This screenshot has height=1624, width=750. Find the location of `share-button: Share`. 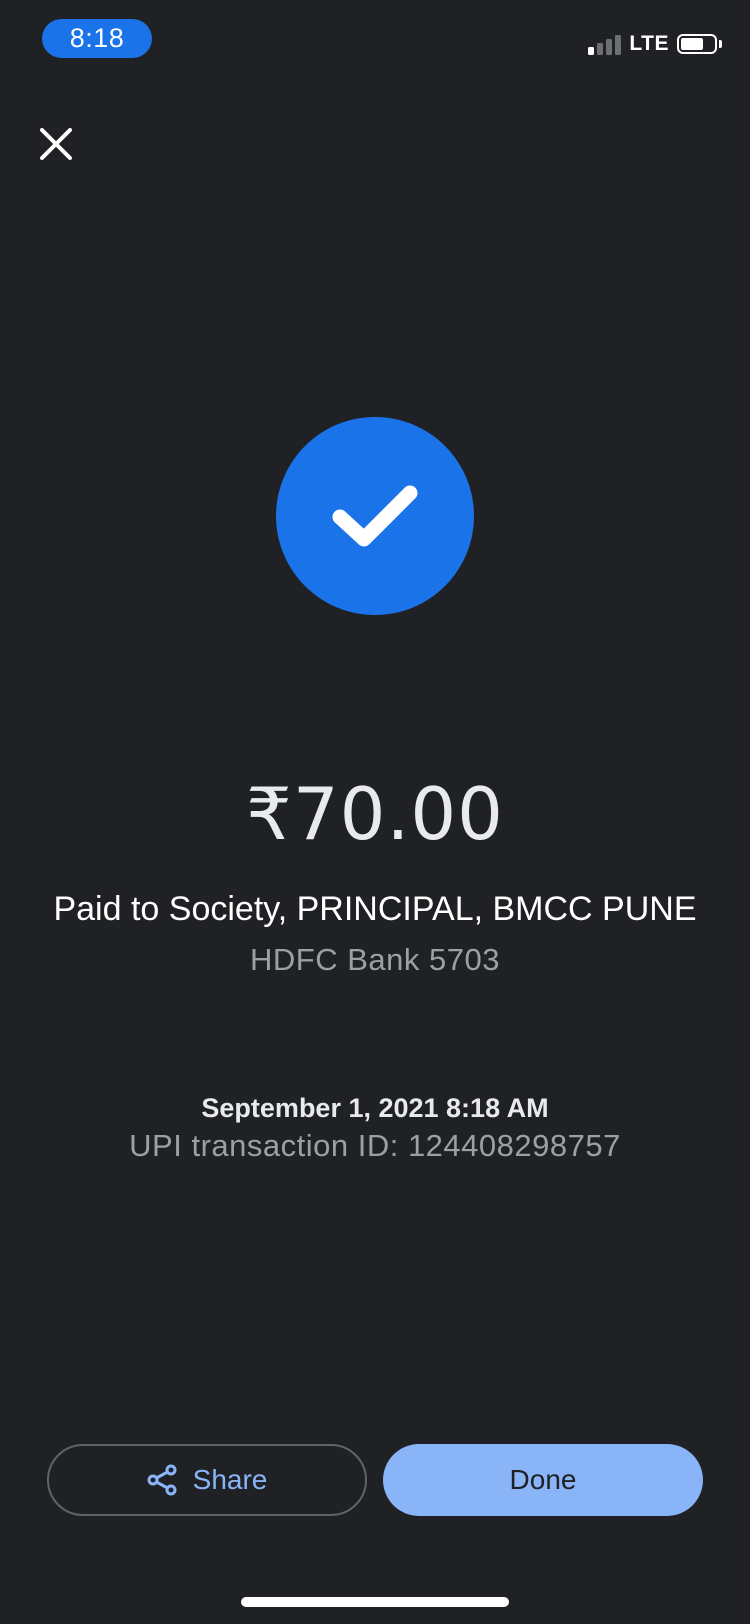

share-button: Share is located at coordinates (207, 1480).